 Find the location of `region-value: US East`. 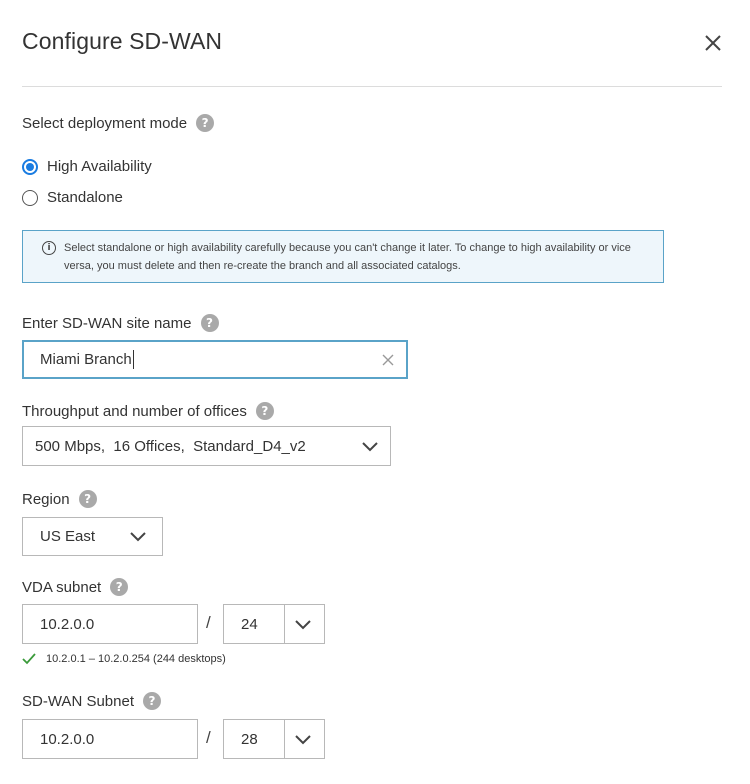

region-value: US East is located at coordinates (68, 536).